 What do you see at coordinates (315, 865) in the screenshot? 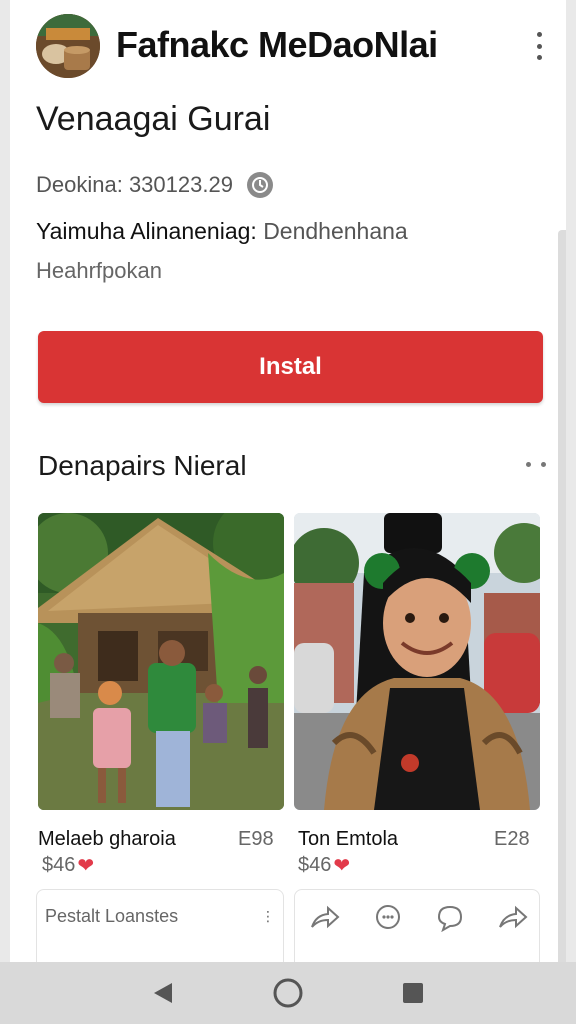
I see `card-price-2-value: $46` at bounding box center [315, 865].